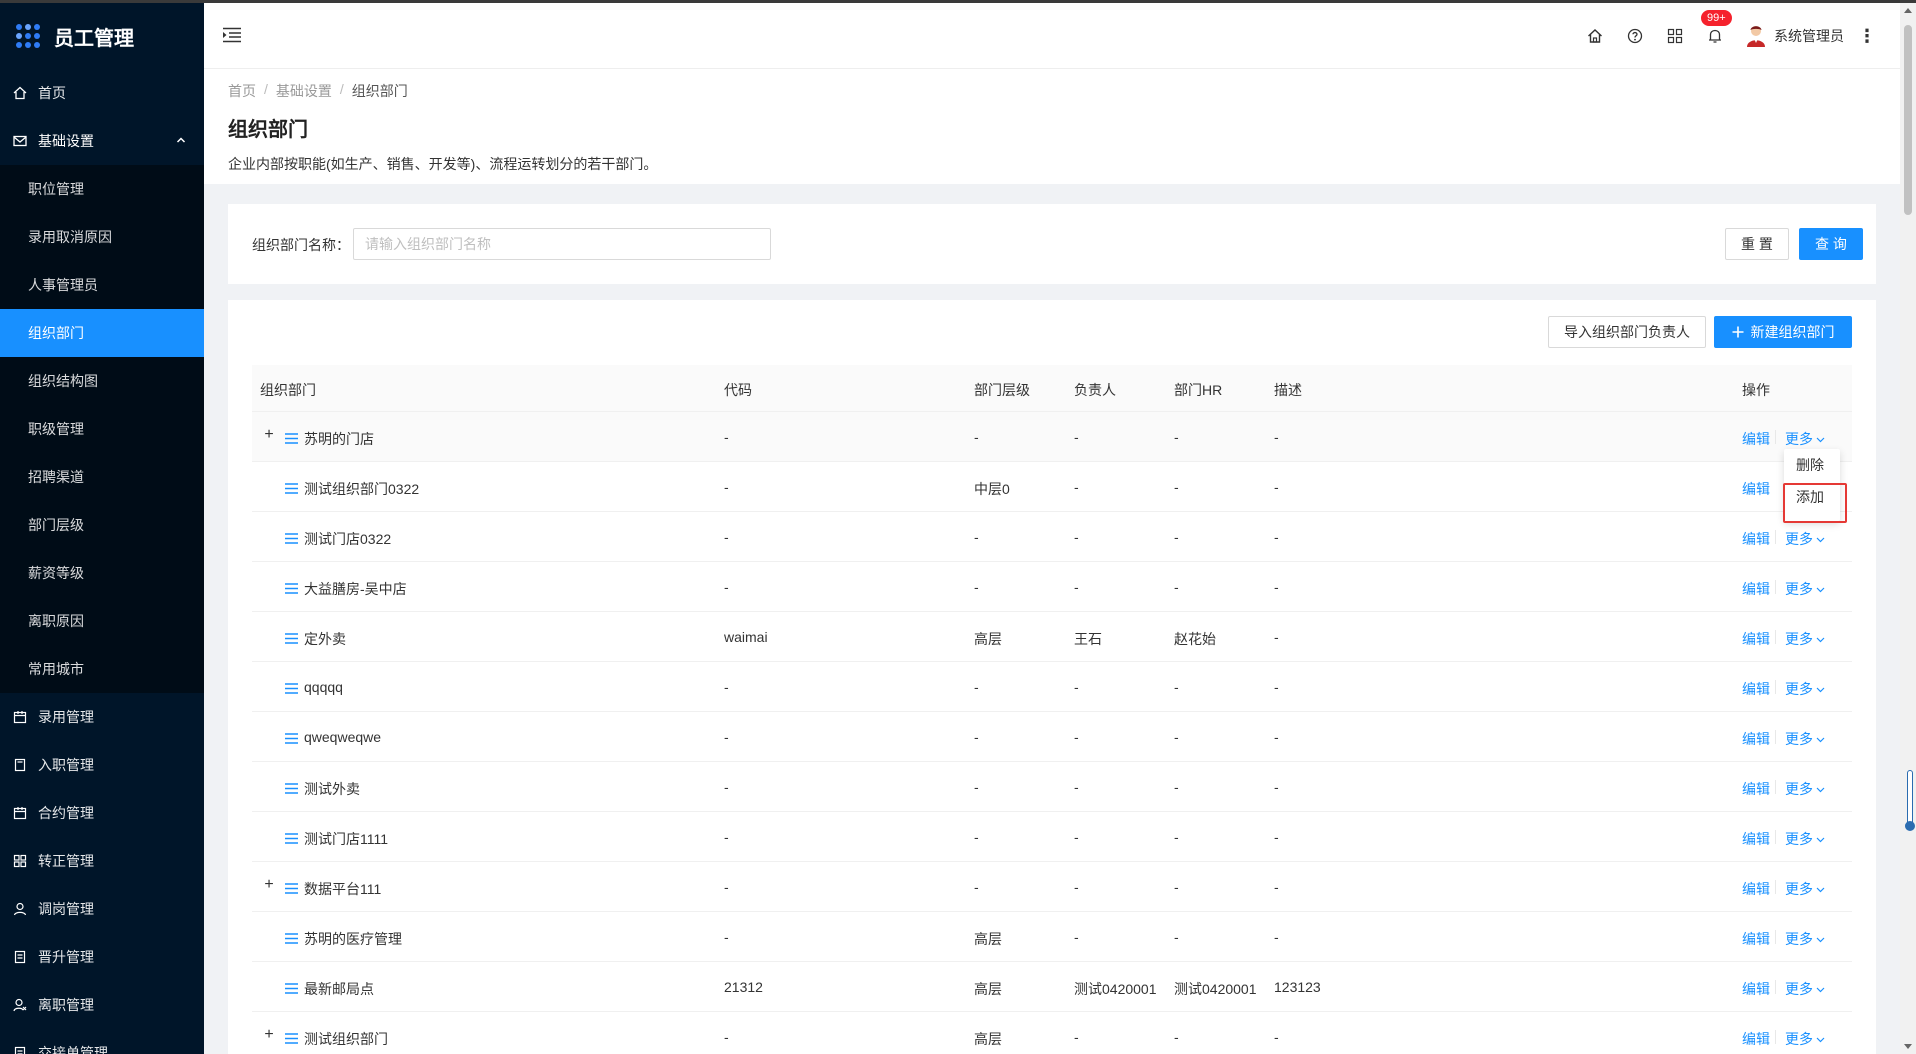 This screenshot has width=1916, height=1054. I want to click on table-row: + 苏明的门店 - - - - - 编辑 更多, so click(1052, 437).